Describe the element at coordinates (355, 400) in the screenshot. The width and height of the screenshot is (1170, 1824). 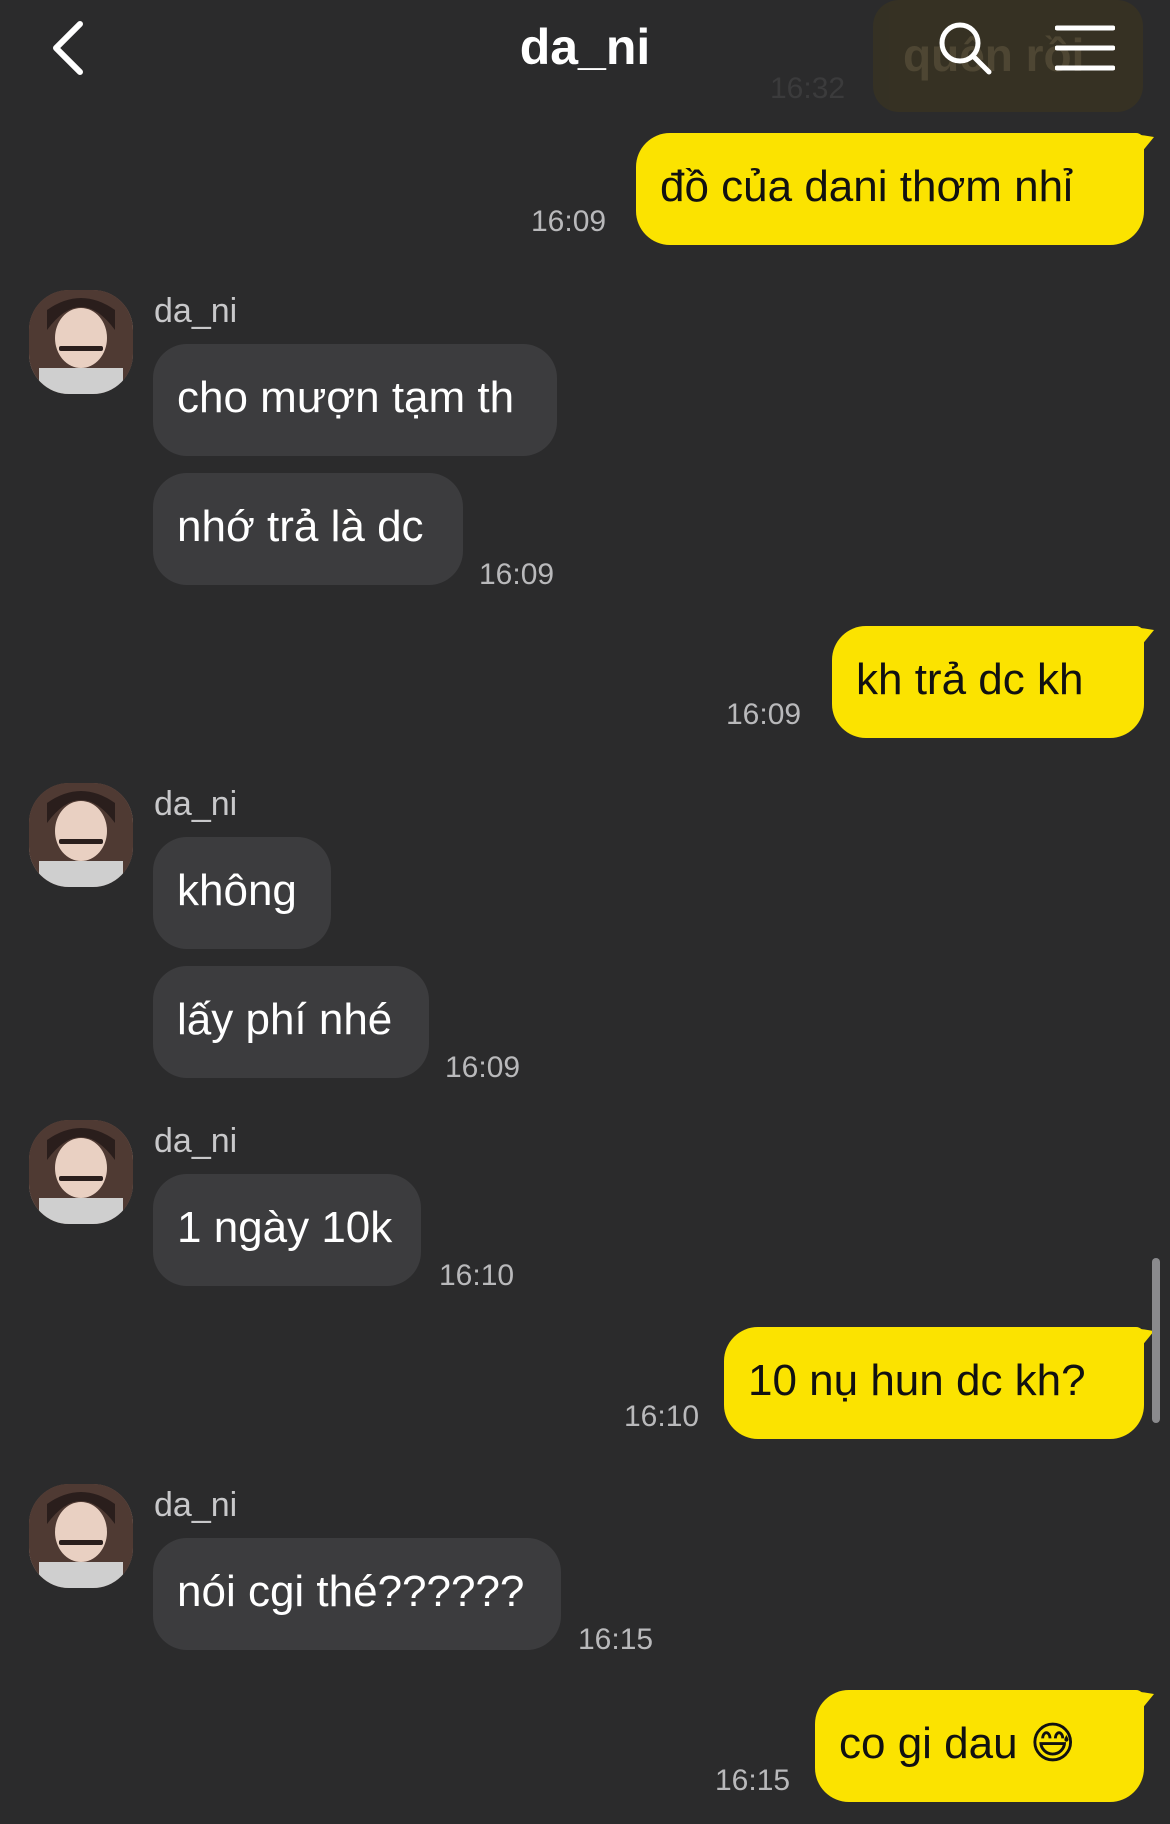
I see `message-bubble: cho mượn tạm th` at that location.